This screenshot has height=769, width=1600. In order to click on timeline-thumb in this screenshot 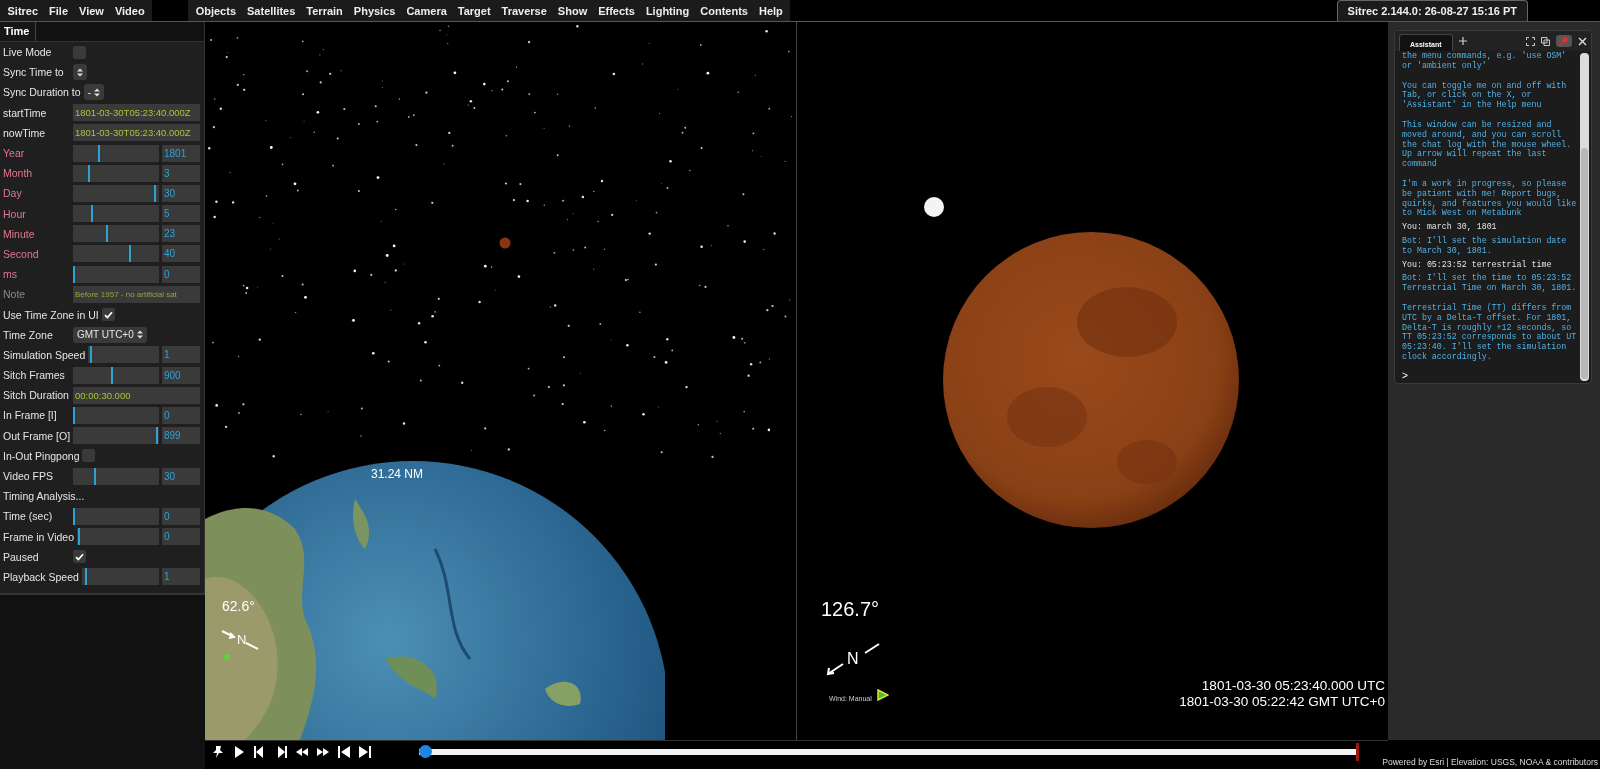, I will do `click(425, 751)`.